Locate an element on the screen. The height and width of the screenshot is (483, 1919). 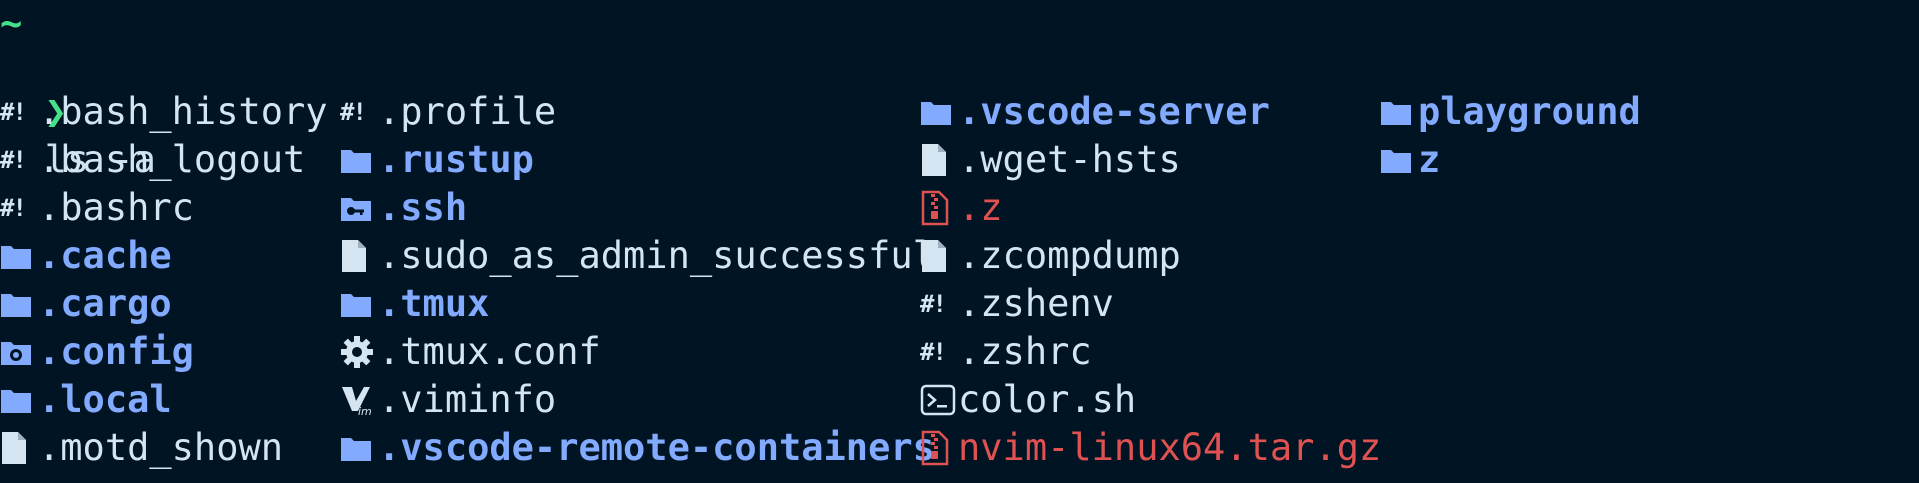
ls-entry: .cache is located at coordinates (86, 256).